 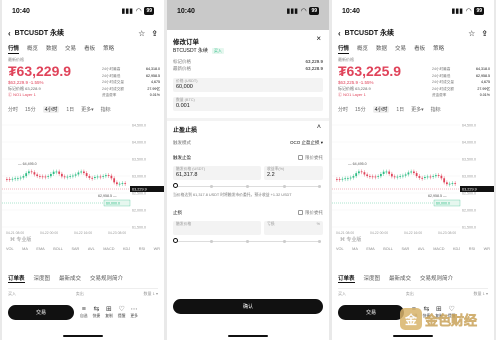 I want to click on sl-pnl-input: 亏损%, so click(x=293, y=228).